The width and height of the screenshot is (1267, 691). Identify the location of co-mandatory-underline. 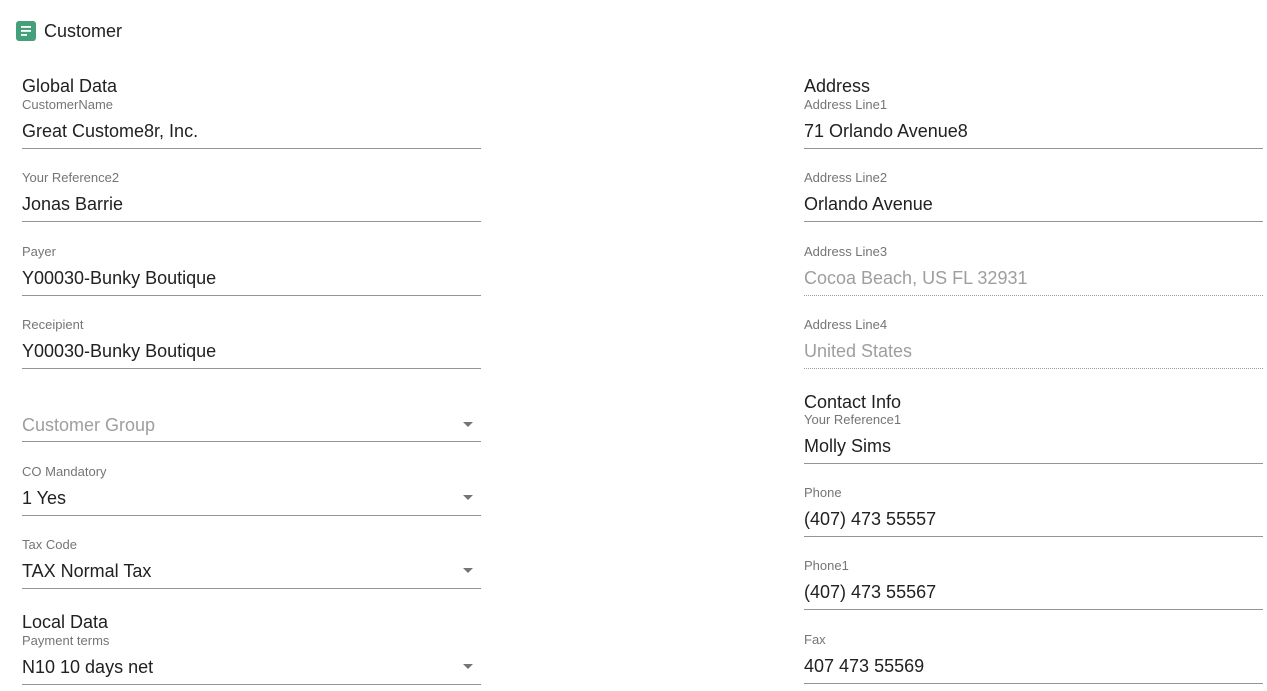
(251, 515).